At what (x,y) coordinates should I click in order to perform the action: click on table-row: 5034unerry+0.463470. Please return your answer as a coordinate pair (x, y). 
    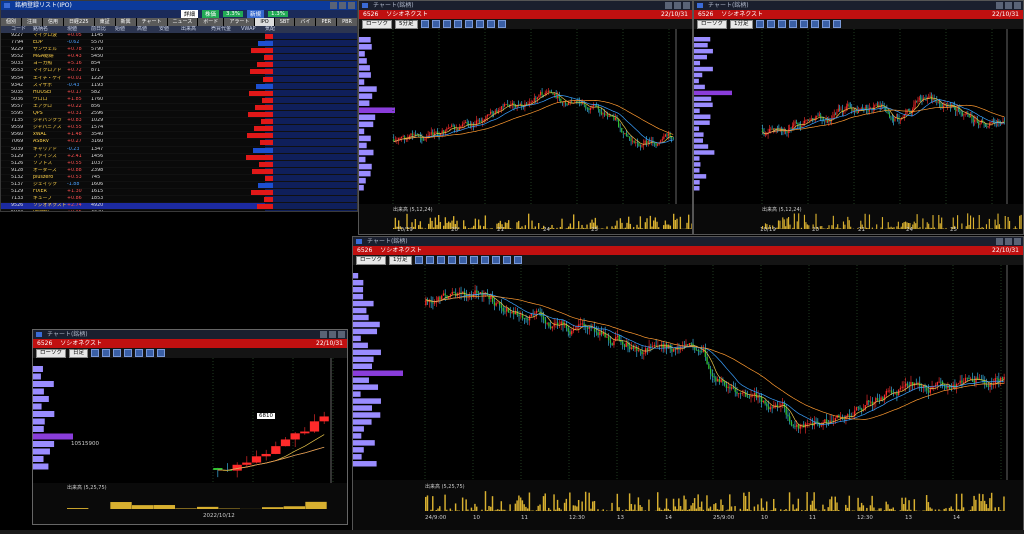
    Looking at the image, I should click on (179, 210).